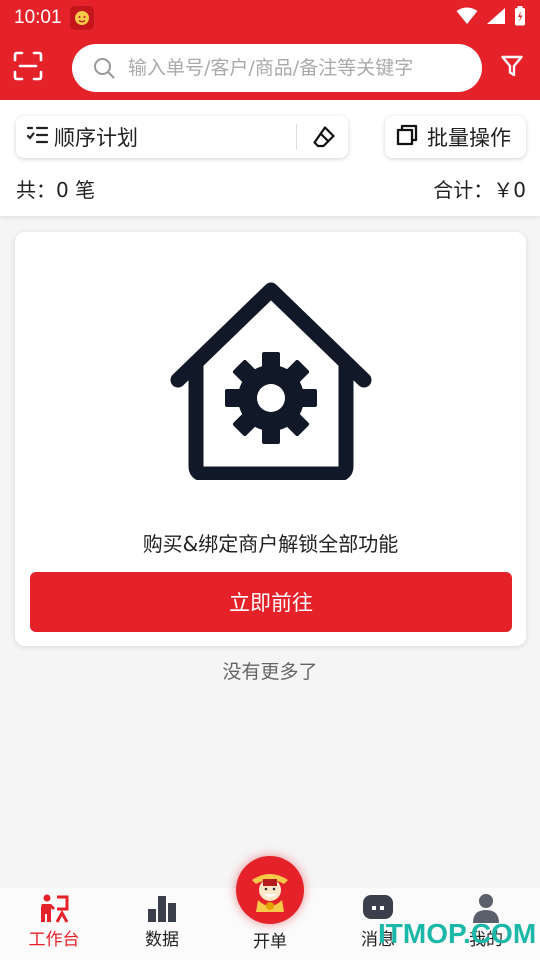  I want to click on search-icon, so click(104, 68).